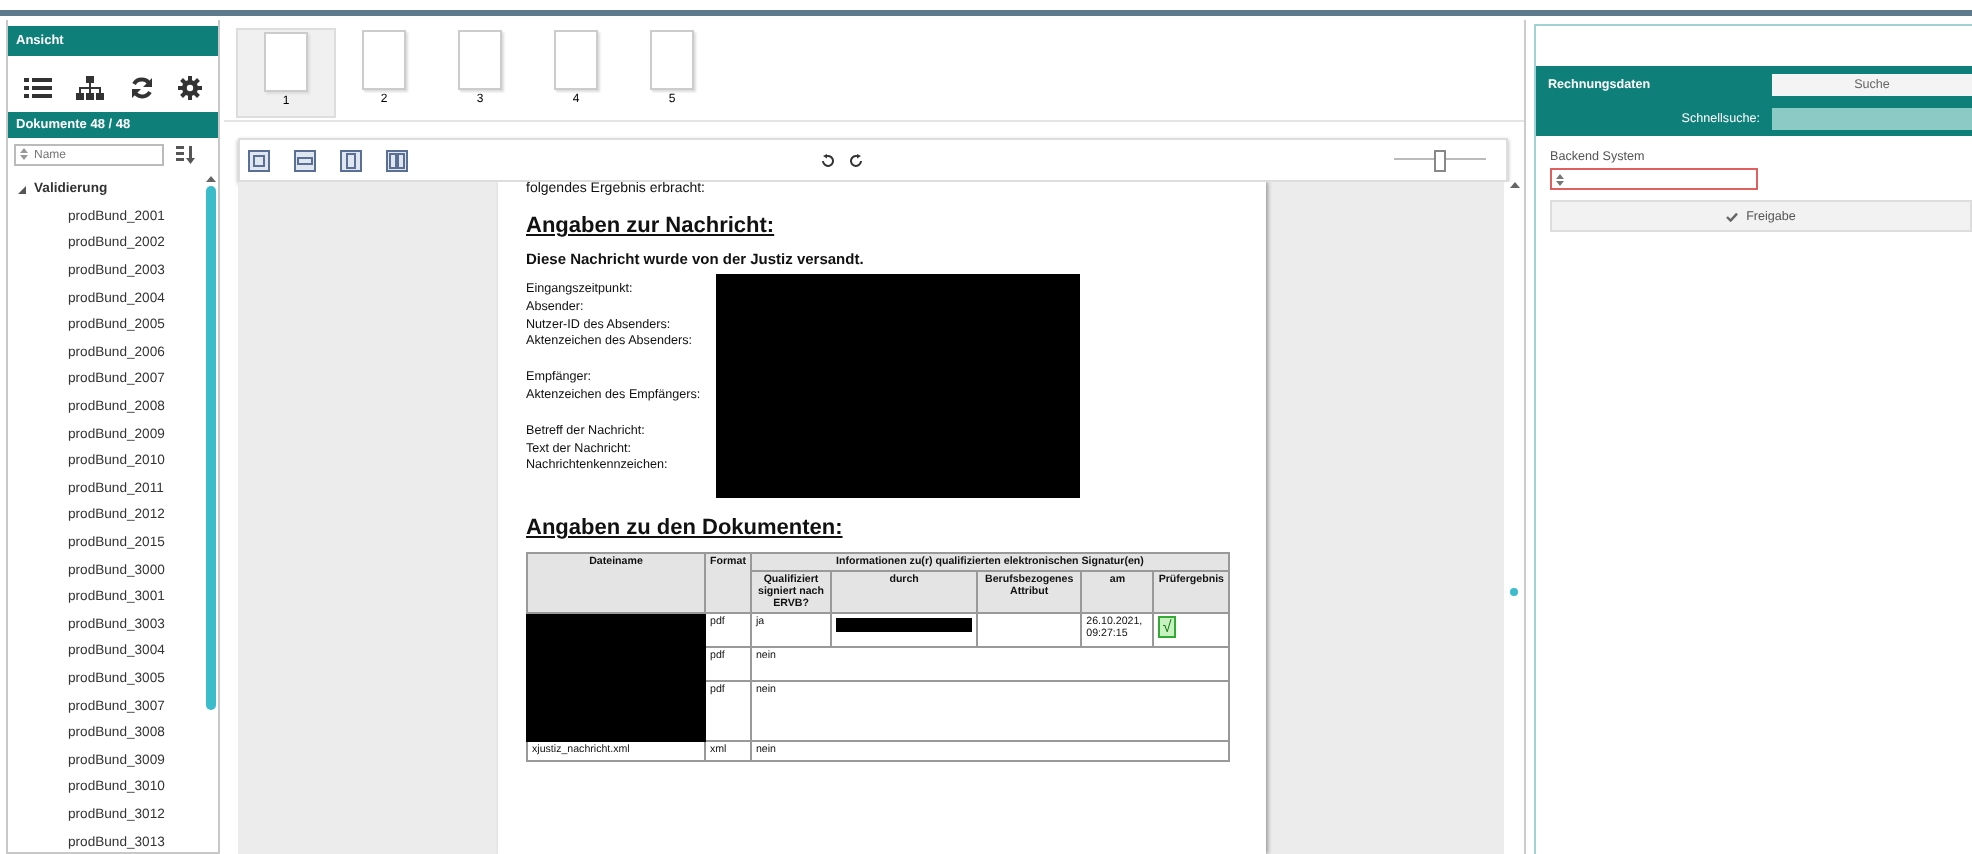 This screenshot has width=1972, height=854. Describe the element at coordinates (305, 160) in the screenshot. I see `fit-width-icon` at that location.